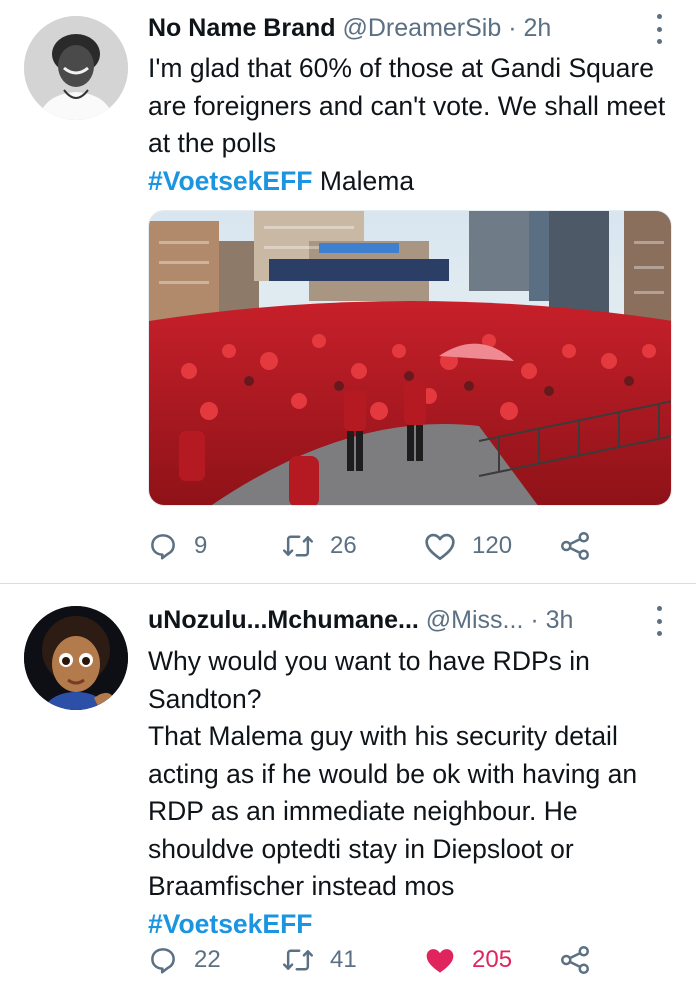 The image size is (696, 1000). Describe the element at coordinates (422, 28) in the screenshot. I see `author-handle: @DreamerSib` at that location.